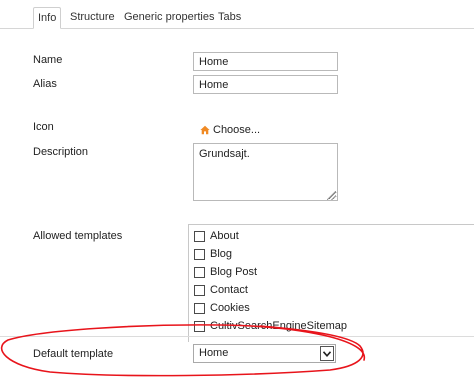  I want to click on template-item-blog: Blog, so click(213, 254).